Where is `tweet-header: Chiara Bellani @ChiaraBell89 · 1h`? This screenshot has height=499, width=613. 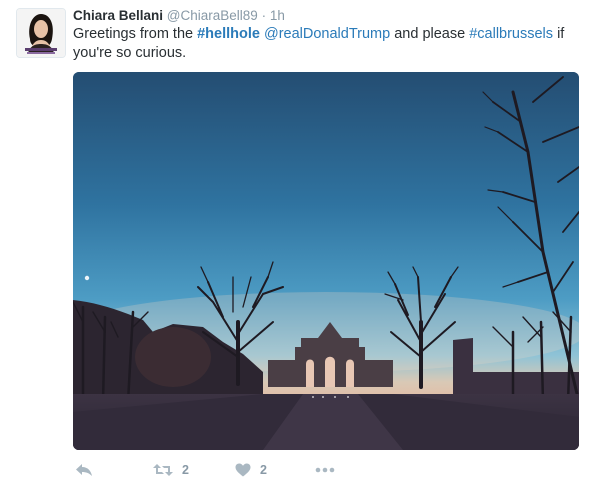 tweet-header: Chiara Bellani @ChiaraBell89 · 1h is located at coordinates (179, 16).